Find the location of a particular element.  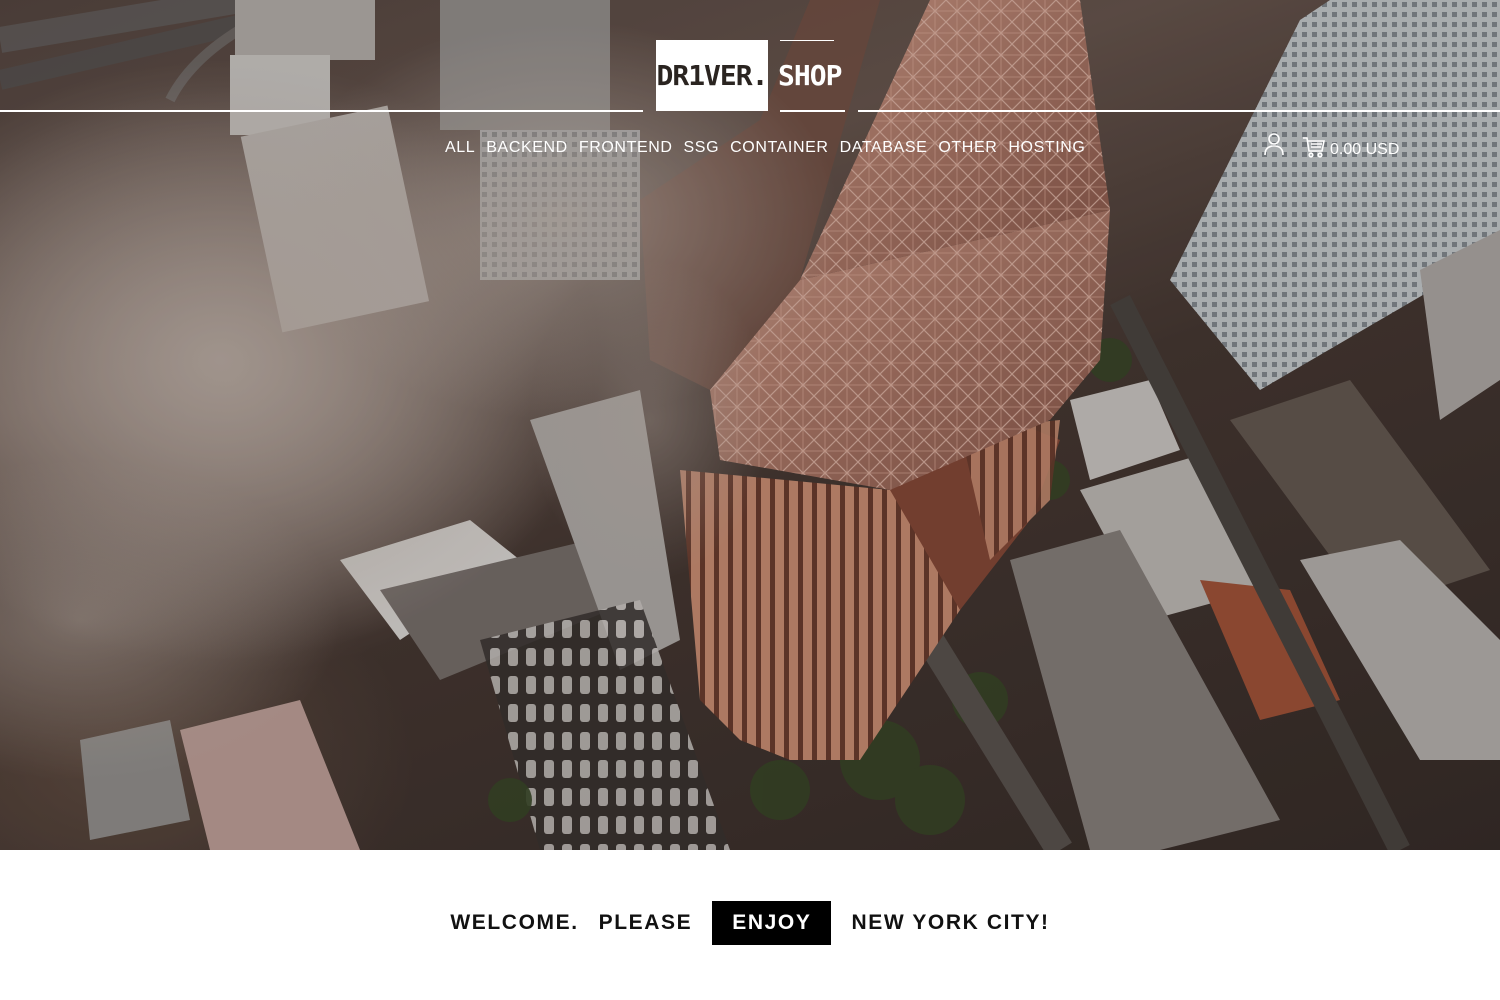

header-divider-left is located at coordinates (321, 111).